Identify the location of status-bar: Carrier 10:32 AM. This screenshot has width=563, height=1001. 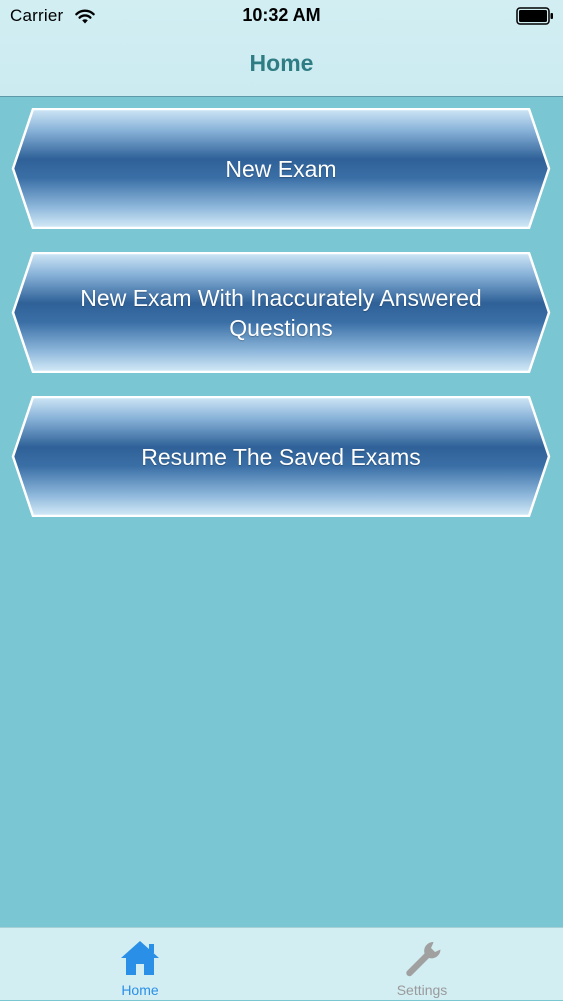
(281, 16).